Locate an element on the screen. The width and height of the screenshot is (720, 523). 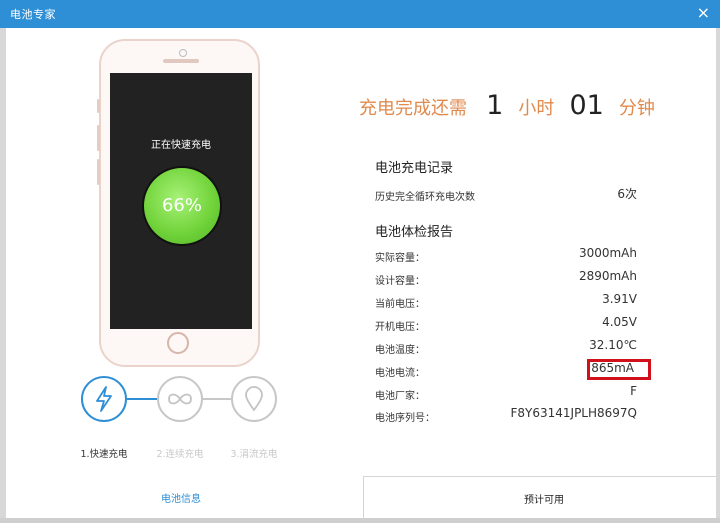
tab-estimated-usage: 预计可用 is located at coordinates (539, 497).